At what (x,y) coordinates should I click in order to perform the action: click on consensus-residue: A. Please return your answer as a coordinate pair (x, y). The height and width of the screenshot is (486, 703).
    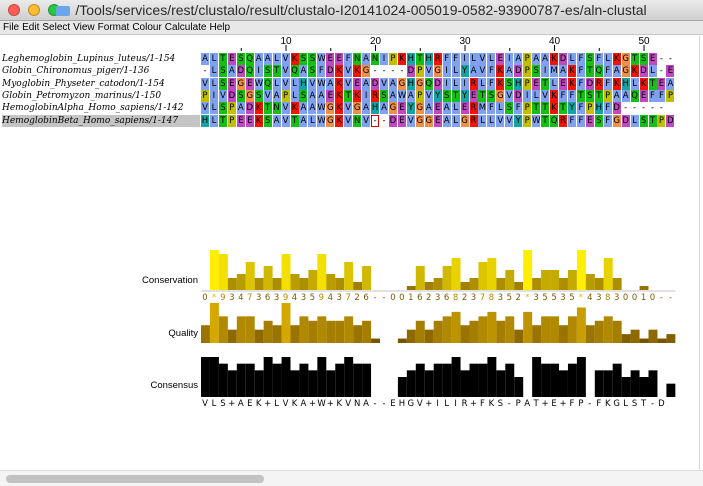
    Looking at the image, I should click on (240, 404).